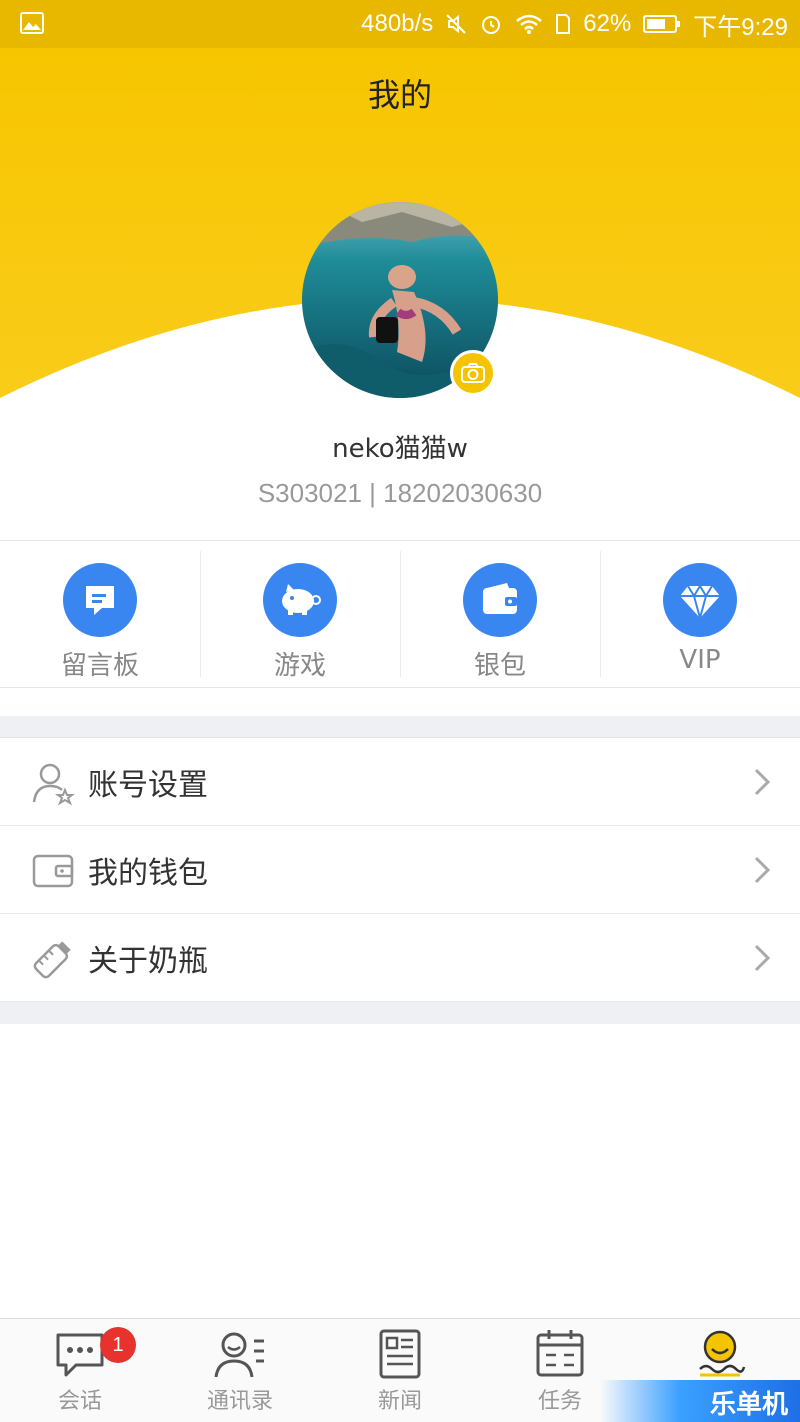  I want to click on quick-item-games: 游戏, so click(300, 614).